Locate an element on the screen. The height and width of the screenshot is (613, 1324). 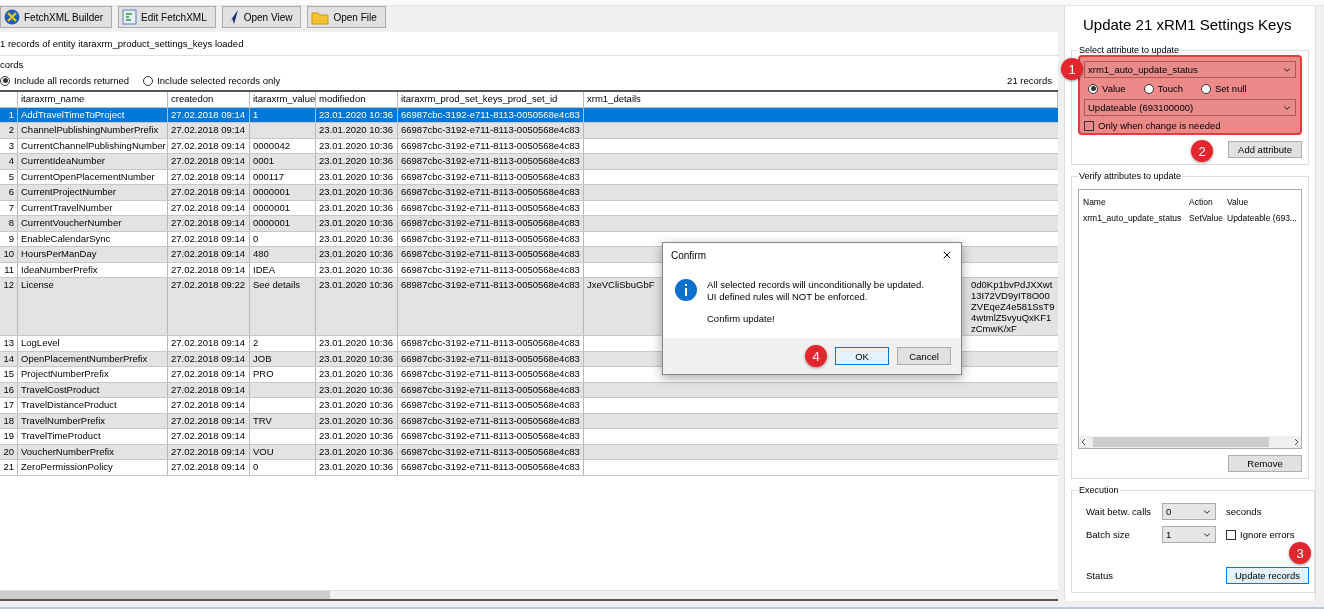
column-header: xrm1_details is located at coordinates (821, 99).